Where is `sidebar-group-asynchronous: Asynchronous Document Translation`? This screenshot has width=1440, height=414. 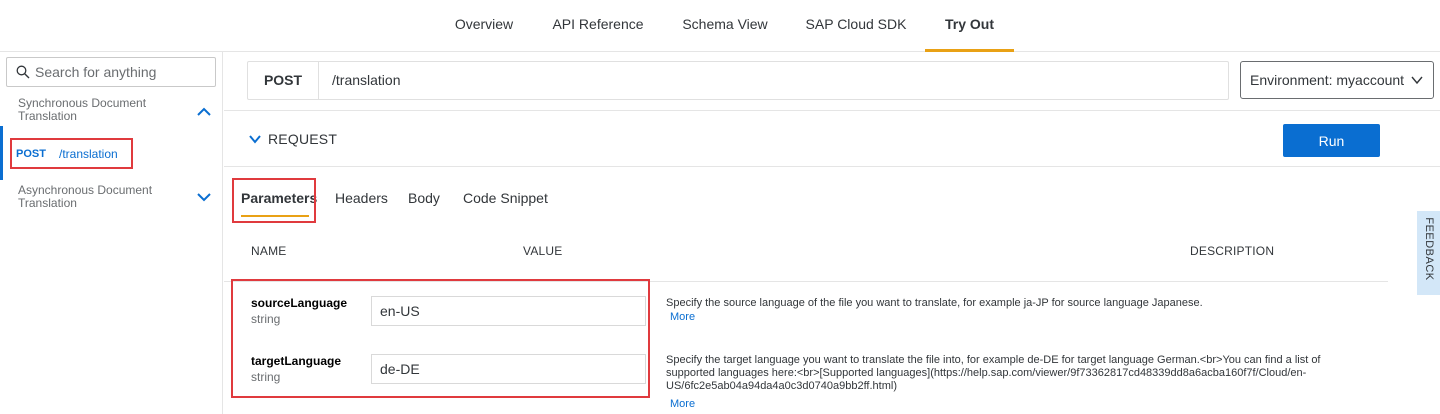 sidebar-group-asynchronous: Asynchronous Document Translation is located at coordinates (111, 197).